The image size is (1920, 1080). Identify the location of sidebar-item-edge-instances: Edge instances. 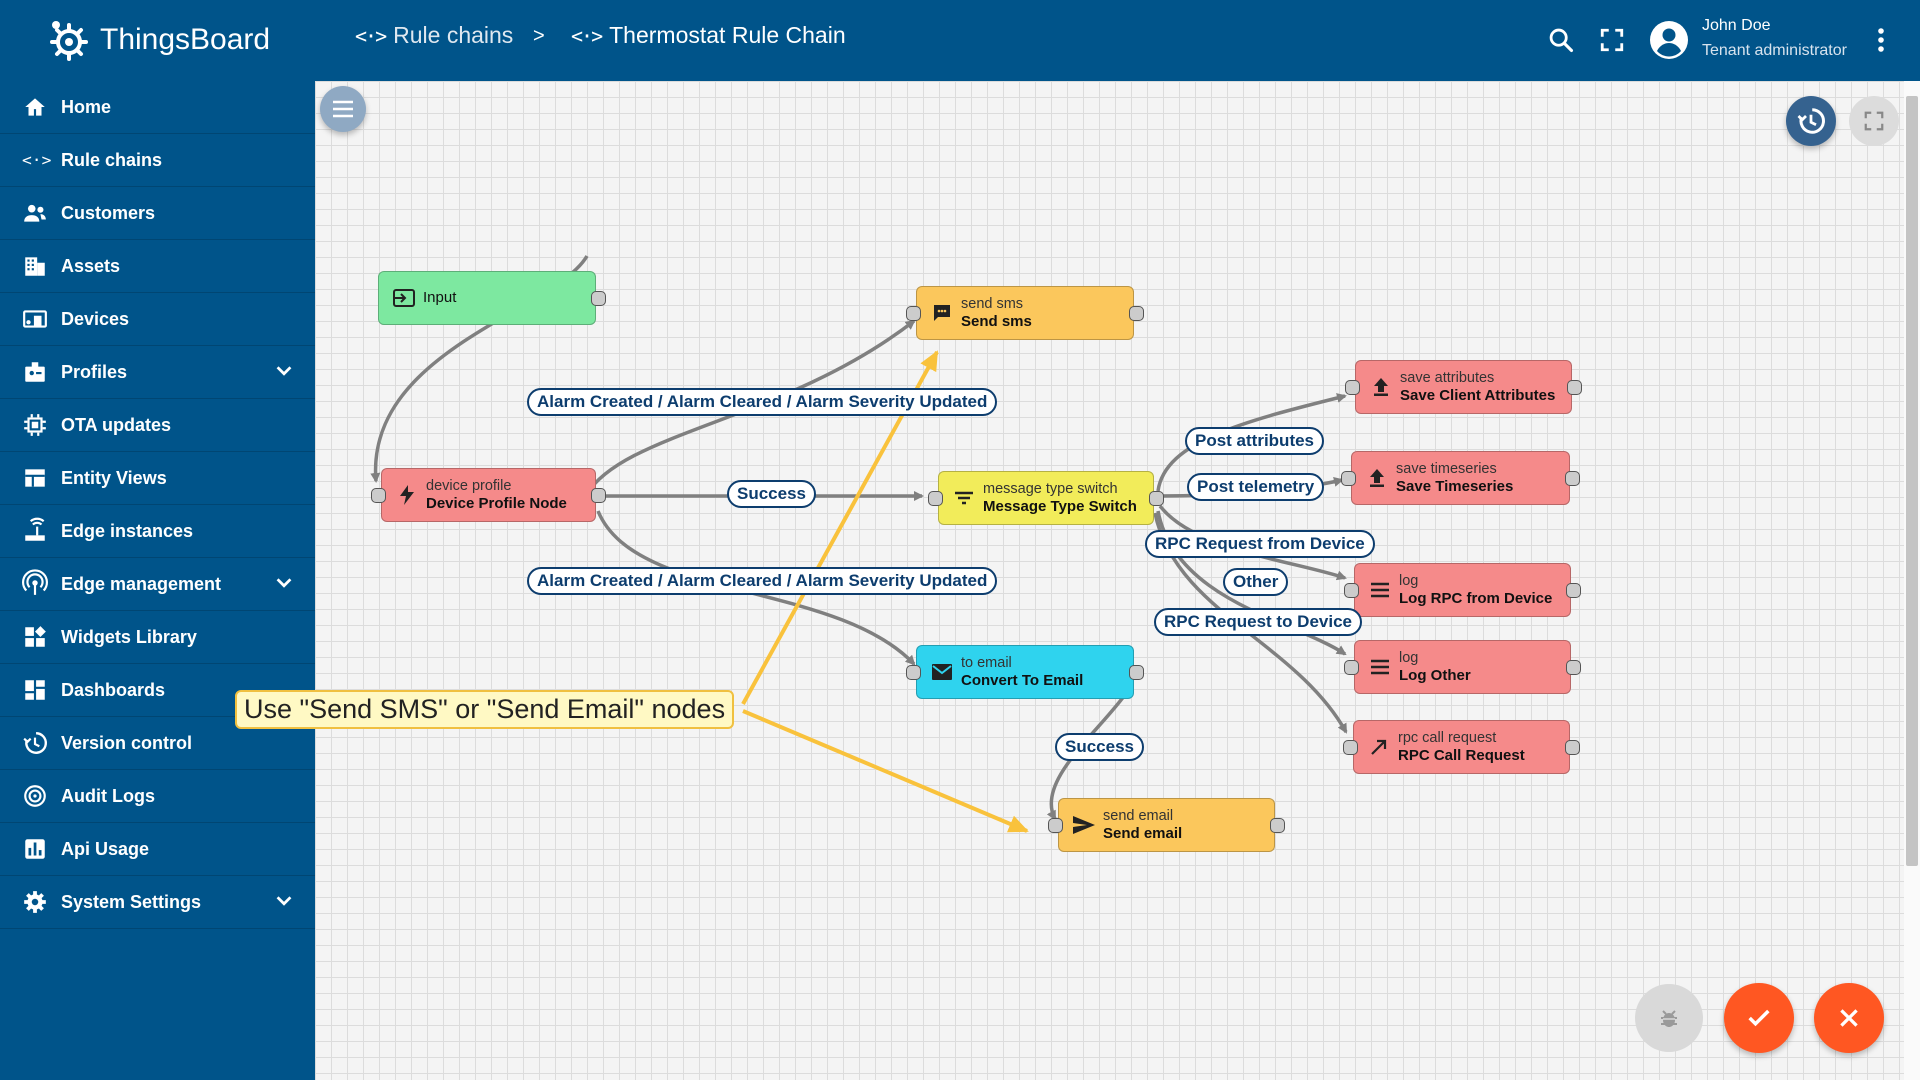
(157, 531).